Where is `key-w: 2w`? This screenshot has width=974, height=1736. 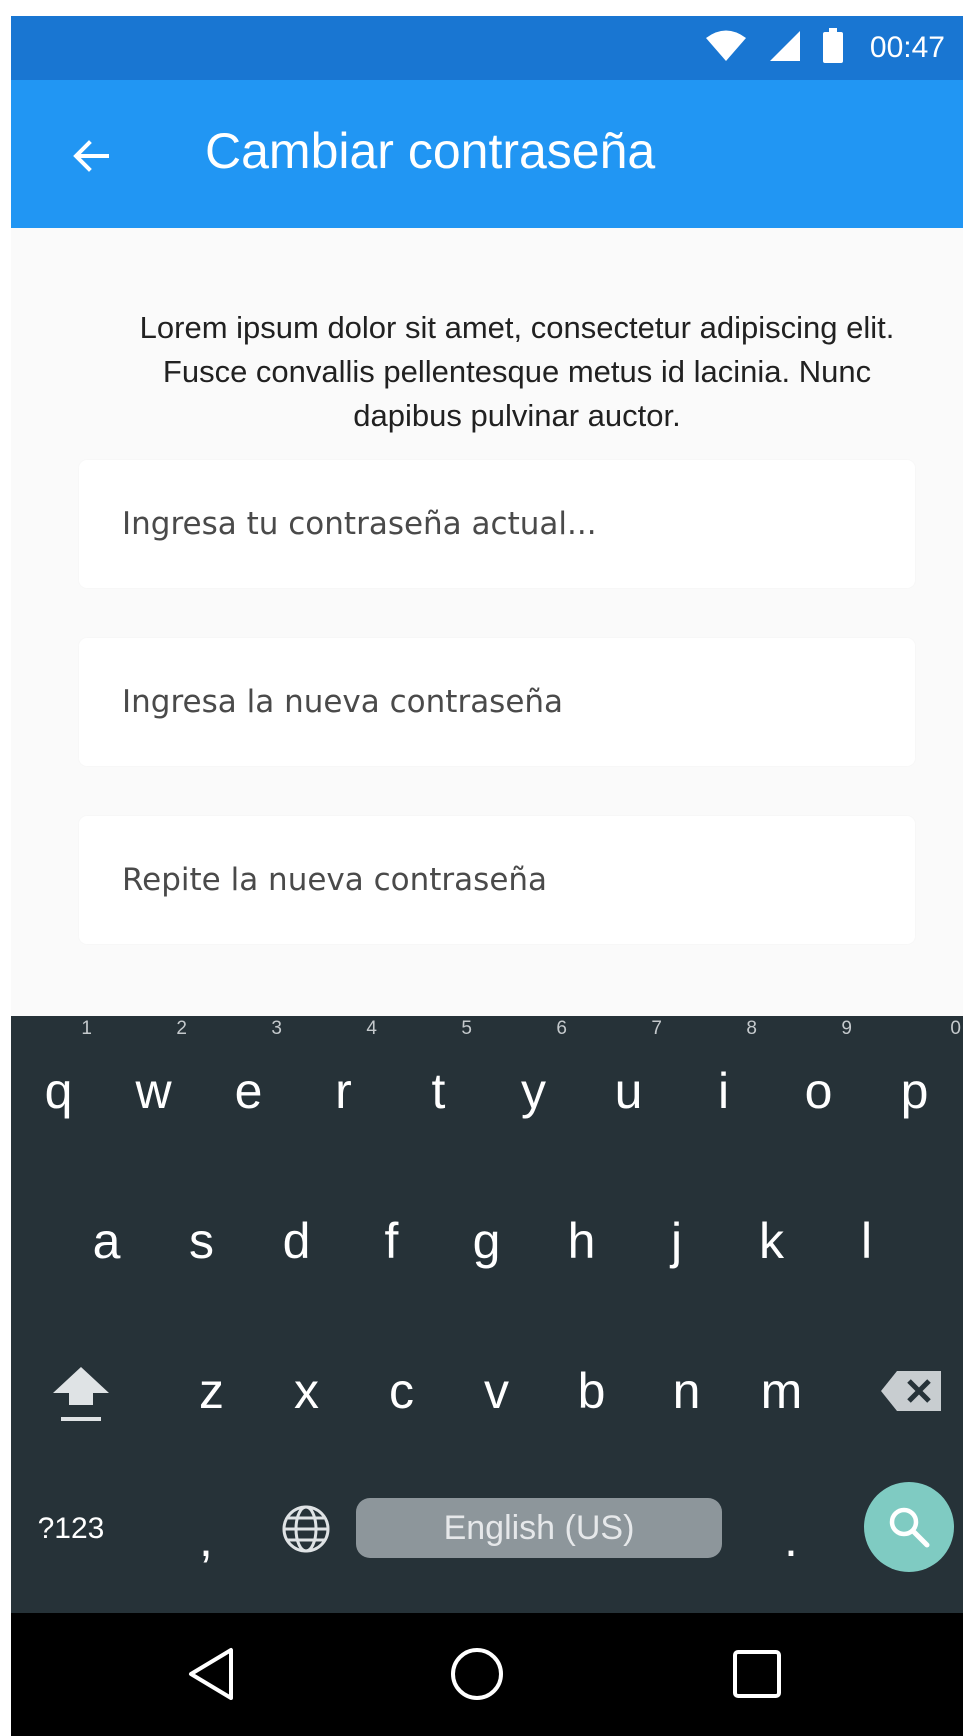 key-w: 2w is located at coordinates (153, 1091).